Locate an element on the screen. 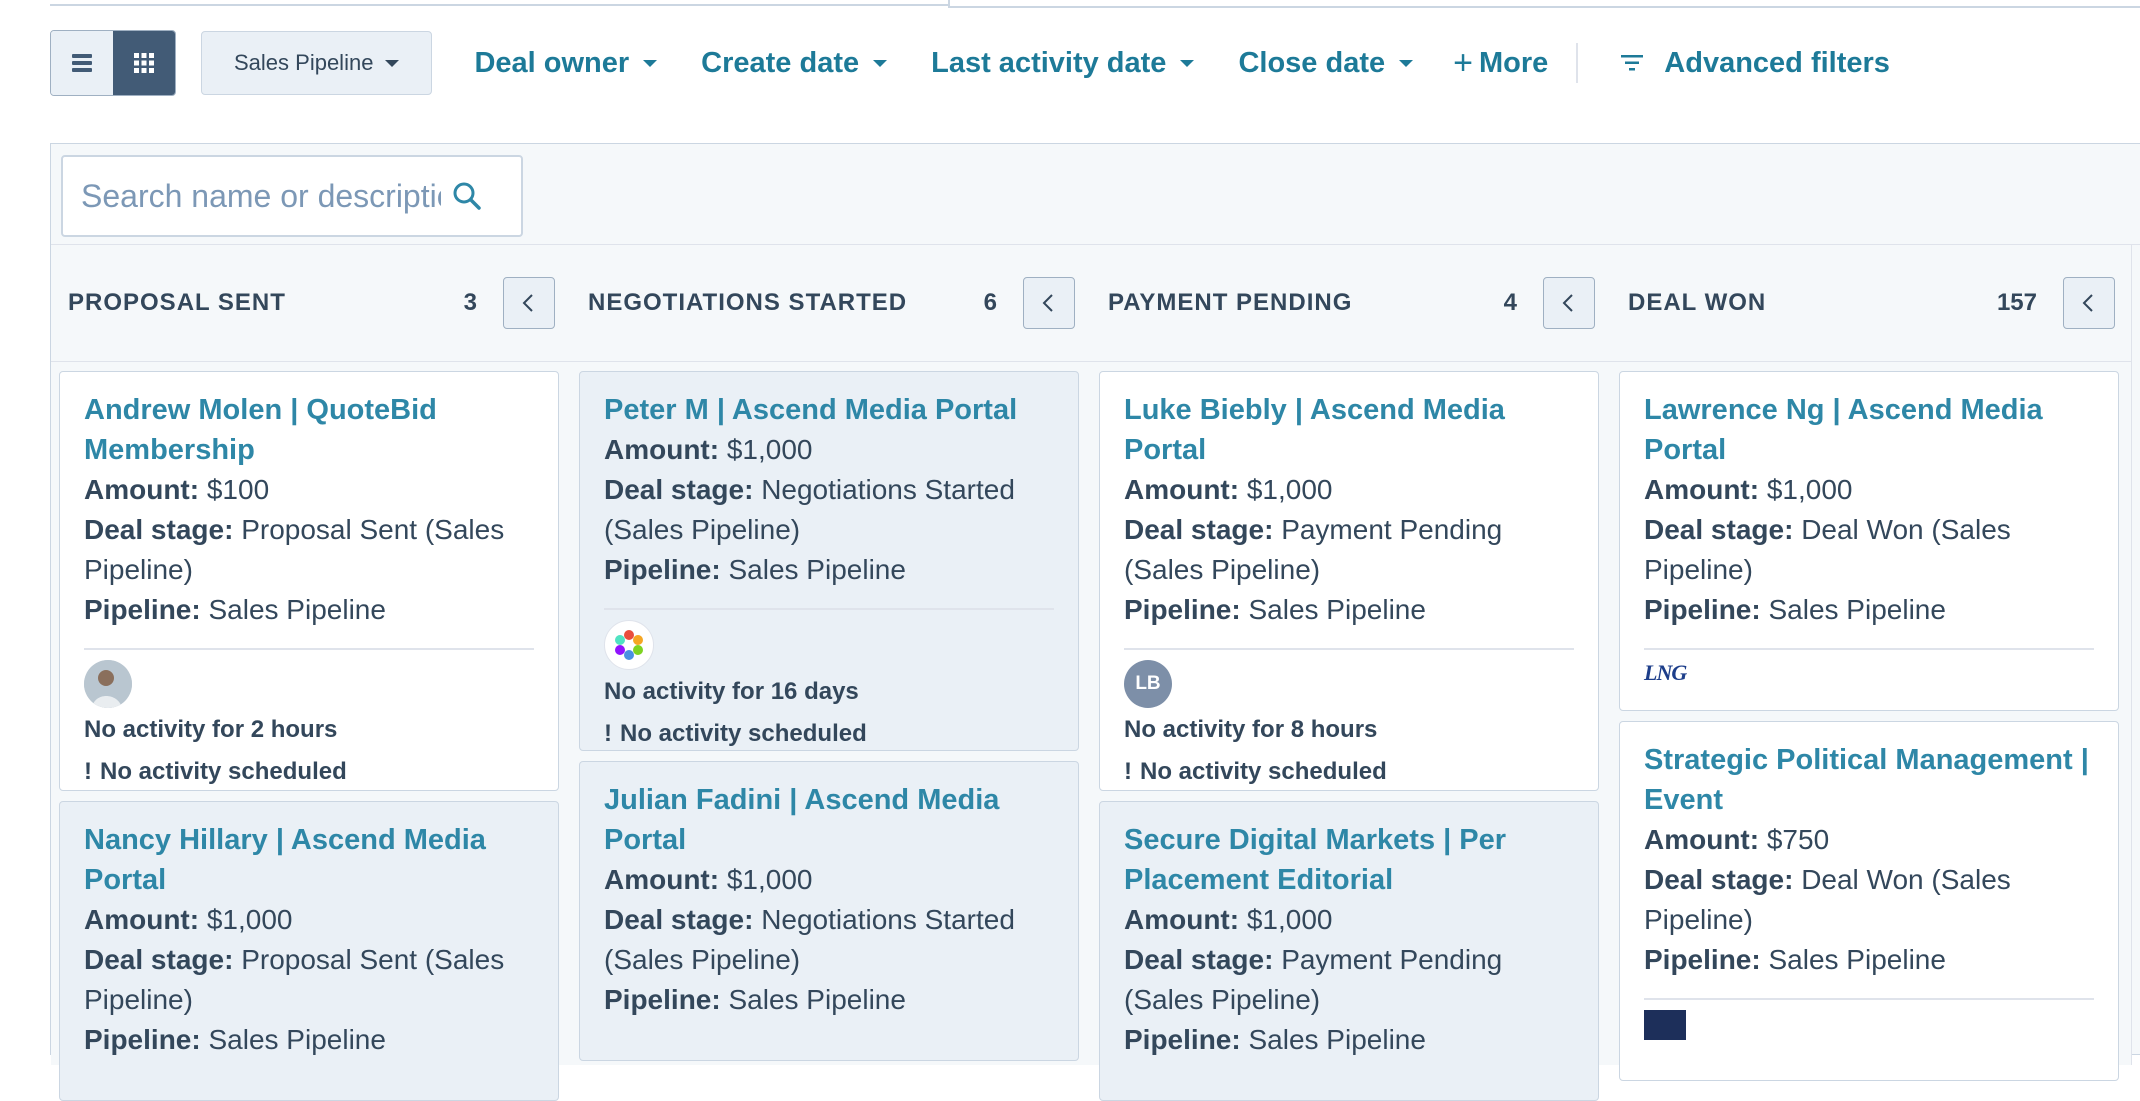 This screenshot has width=2140, height=1101. create-date-filter-label: Create date is located at coordinates (780, 62).